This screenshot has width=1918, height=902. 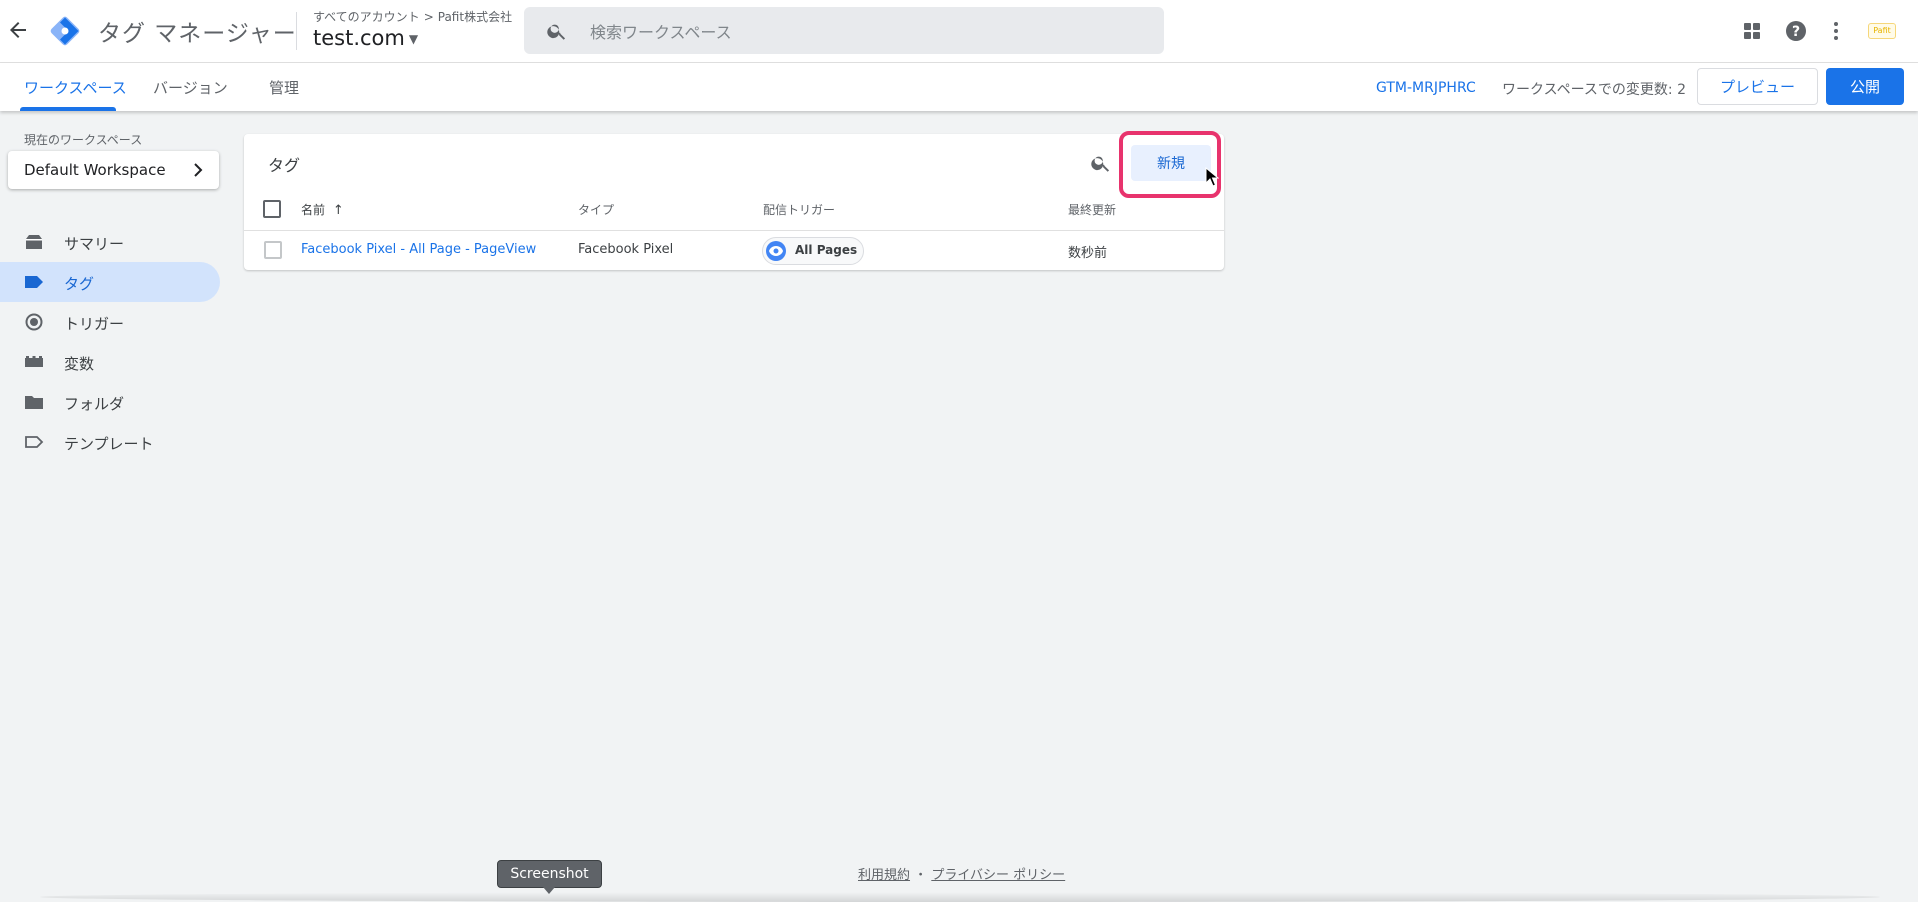 I want to click on new-tag-button: 新規, so click(x=1171, y=163).